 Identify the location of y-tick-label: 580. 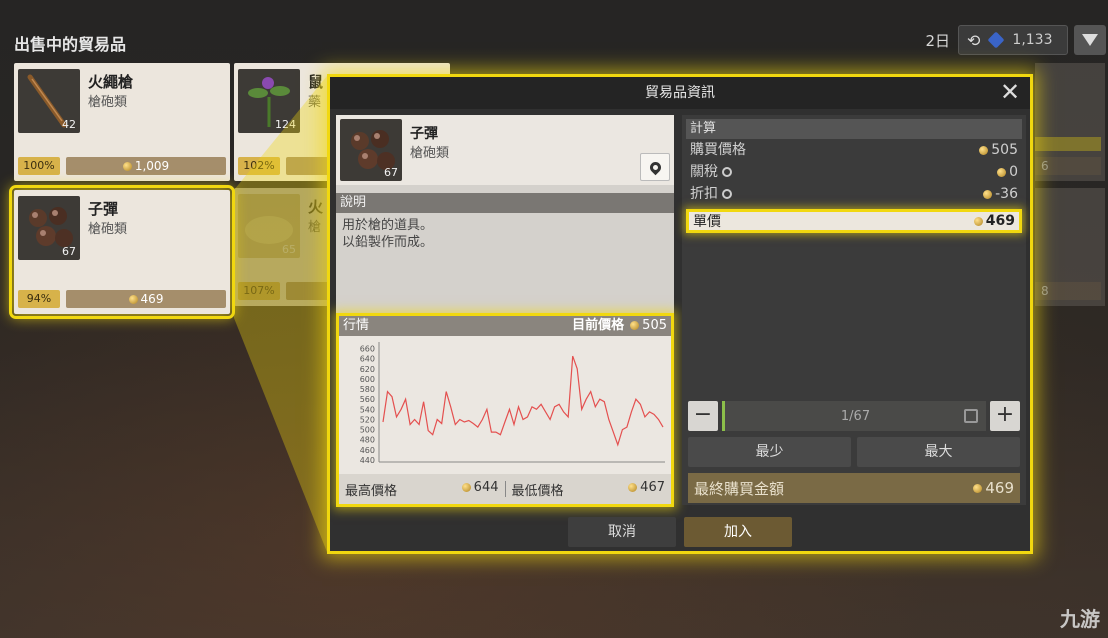
(367, 389).